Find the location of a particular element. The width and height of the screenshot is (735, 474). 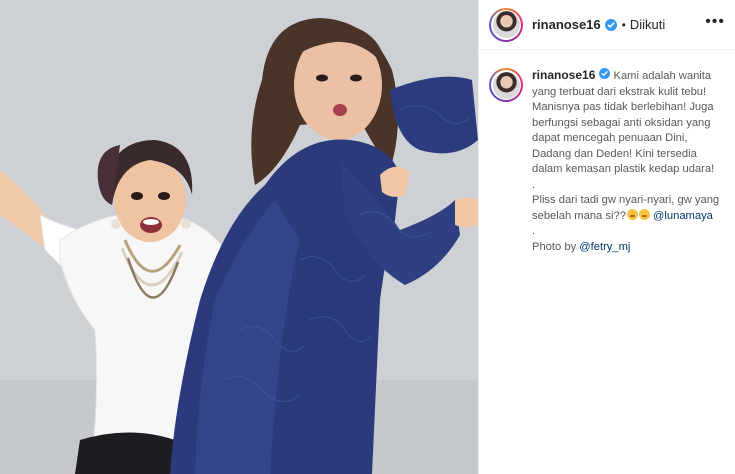

mention-lunamaya: @lunamaya is located at coordinates (683, 216).